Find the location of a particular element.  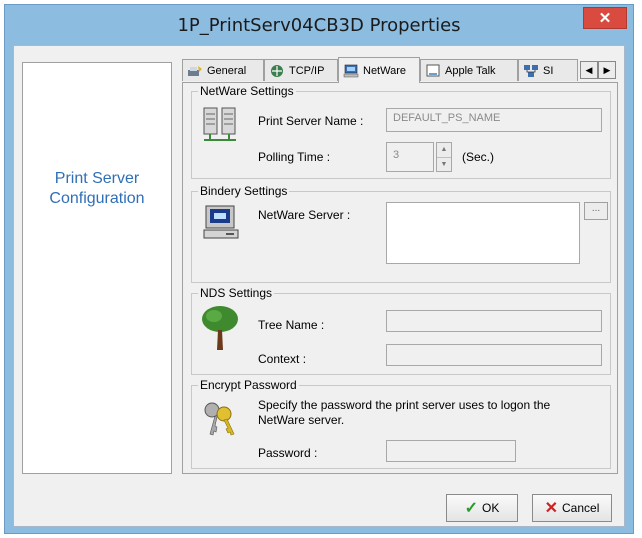

tab-snmp: SI is located at coordinates (548, 70).